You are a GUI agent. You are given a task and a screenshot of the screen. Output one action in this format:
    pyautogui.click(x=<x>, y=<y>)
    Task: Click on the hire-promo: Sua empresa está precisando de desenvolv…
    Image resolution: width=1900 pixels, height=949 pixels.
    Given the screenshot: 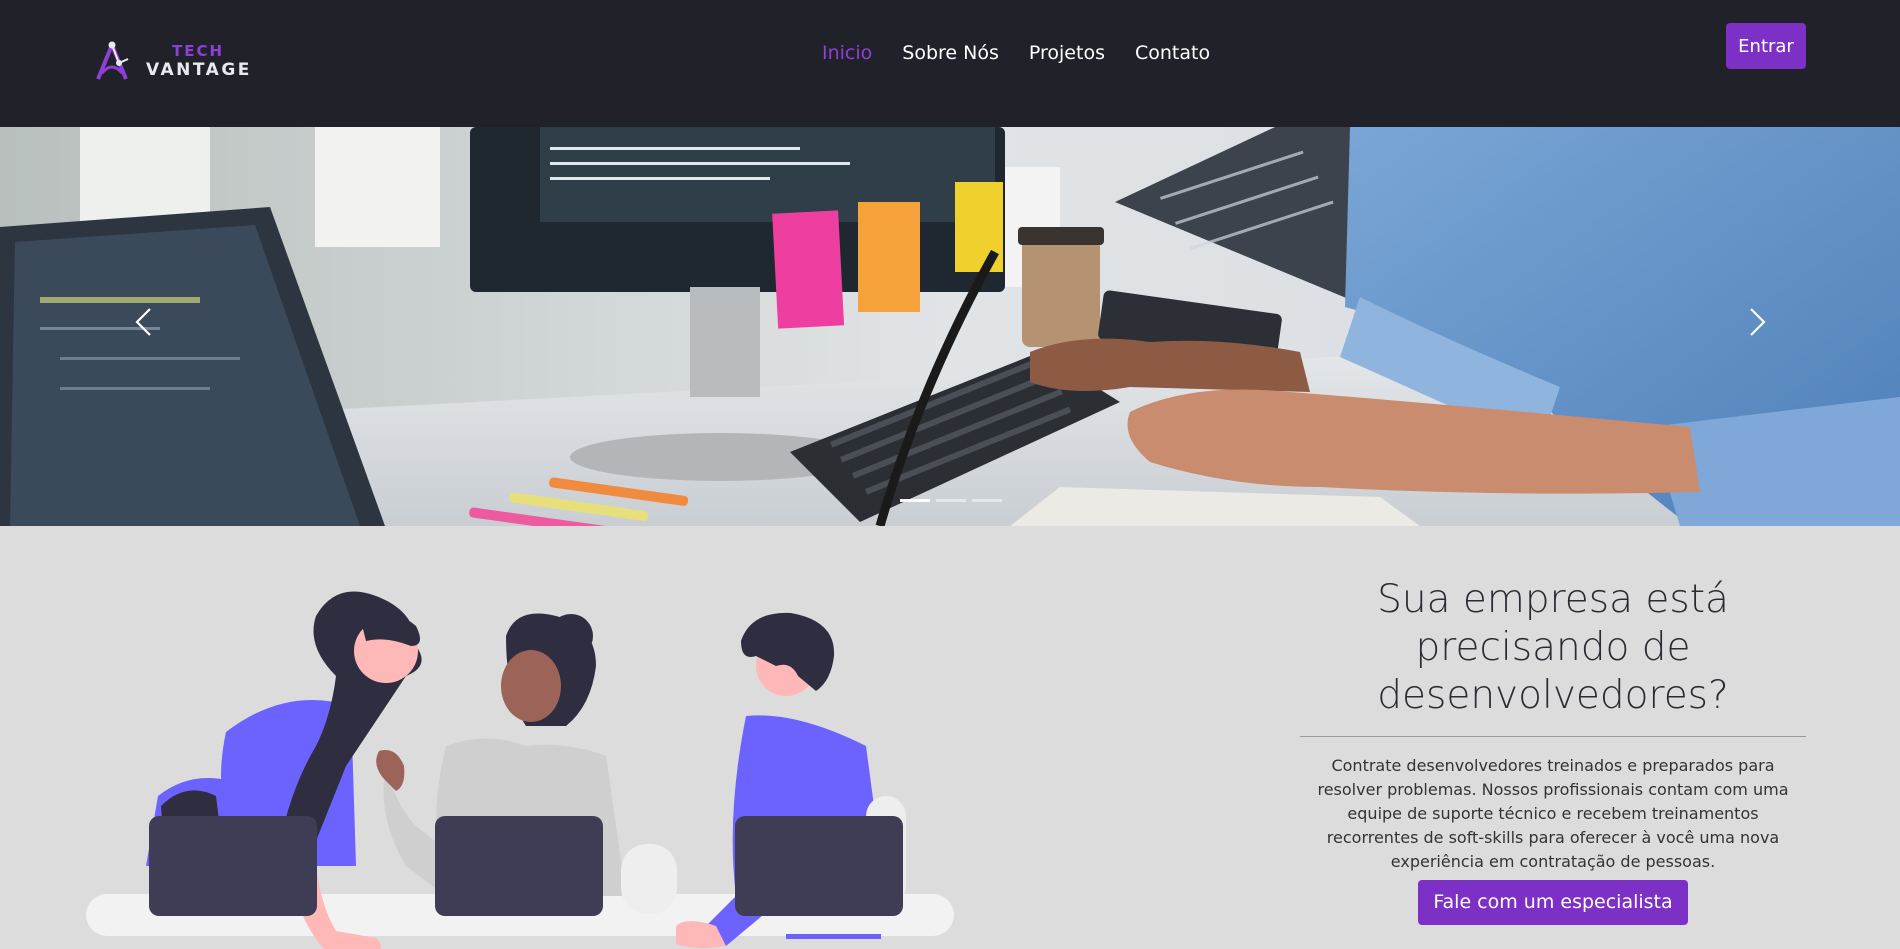 What is the action you would take?
    pyautogui.click(x=1553, y=750)
    